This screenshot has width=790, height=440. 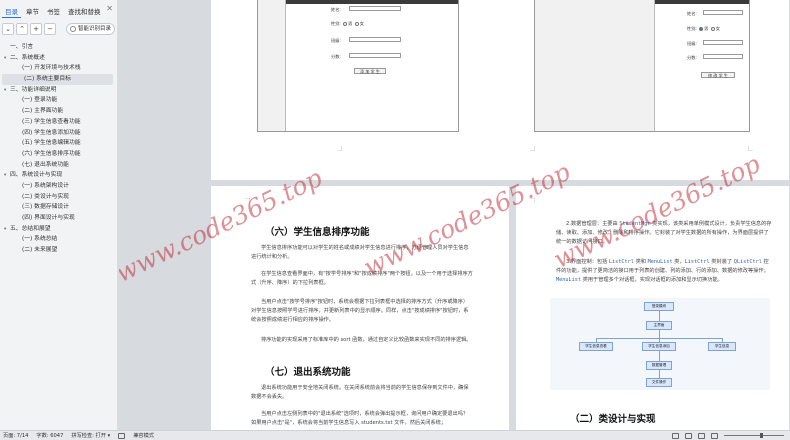 I want to click on toc-item: (二) 类设计与实现, so click(x=58, y=197).